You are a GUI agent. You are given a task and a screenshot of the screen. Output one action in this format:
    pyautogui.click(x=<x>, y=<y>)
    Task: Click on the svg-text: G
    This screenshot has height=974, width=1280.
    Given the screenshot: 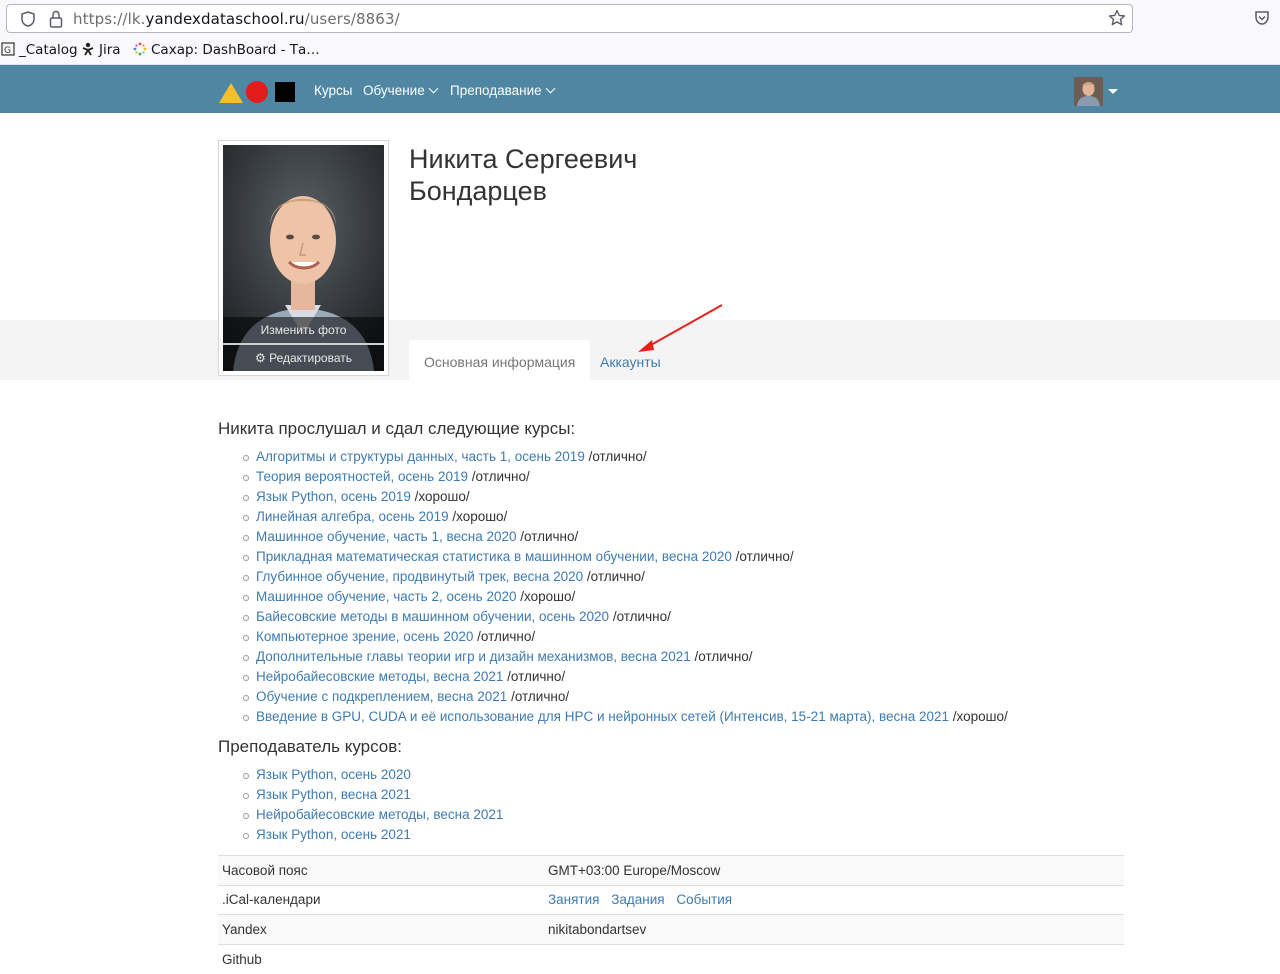 What is the action you would take?
    pyautogui.click(x=7, y=51)
    